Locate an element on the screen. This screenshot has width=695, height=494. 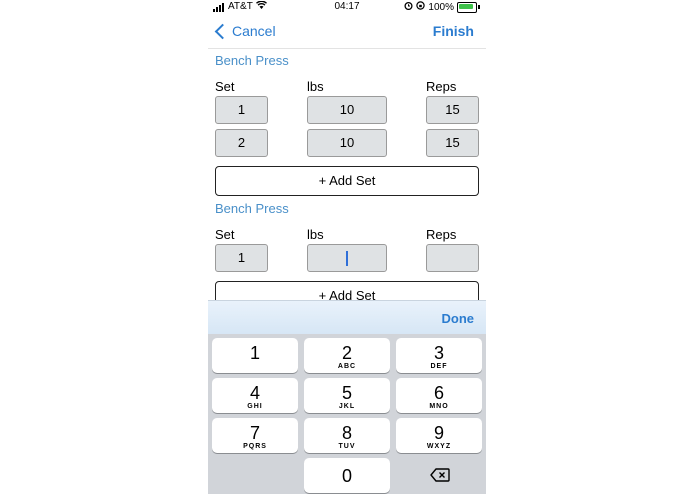
key-2: 2 ABC is located at coordinates (347, 355).